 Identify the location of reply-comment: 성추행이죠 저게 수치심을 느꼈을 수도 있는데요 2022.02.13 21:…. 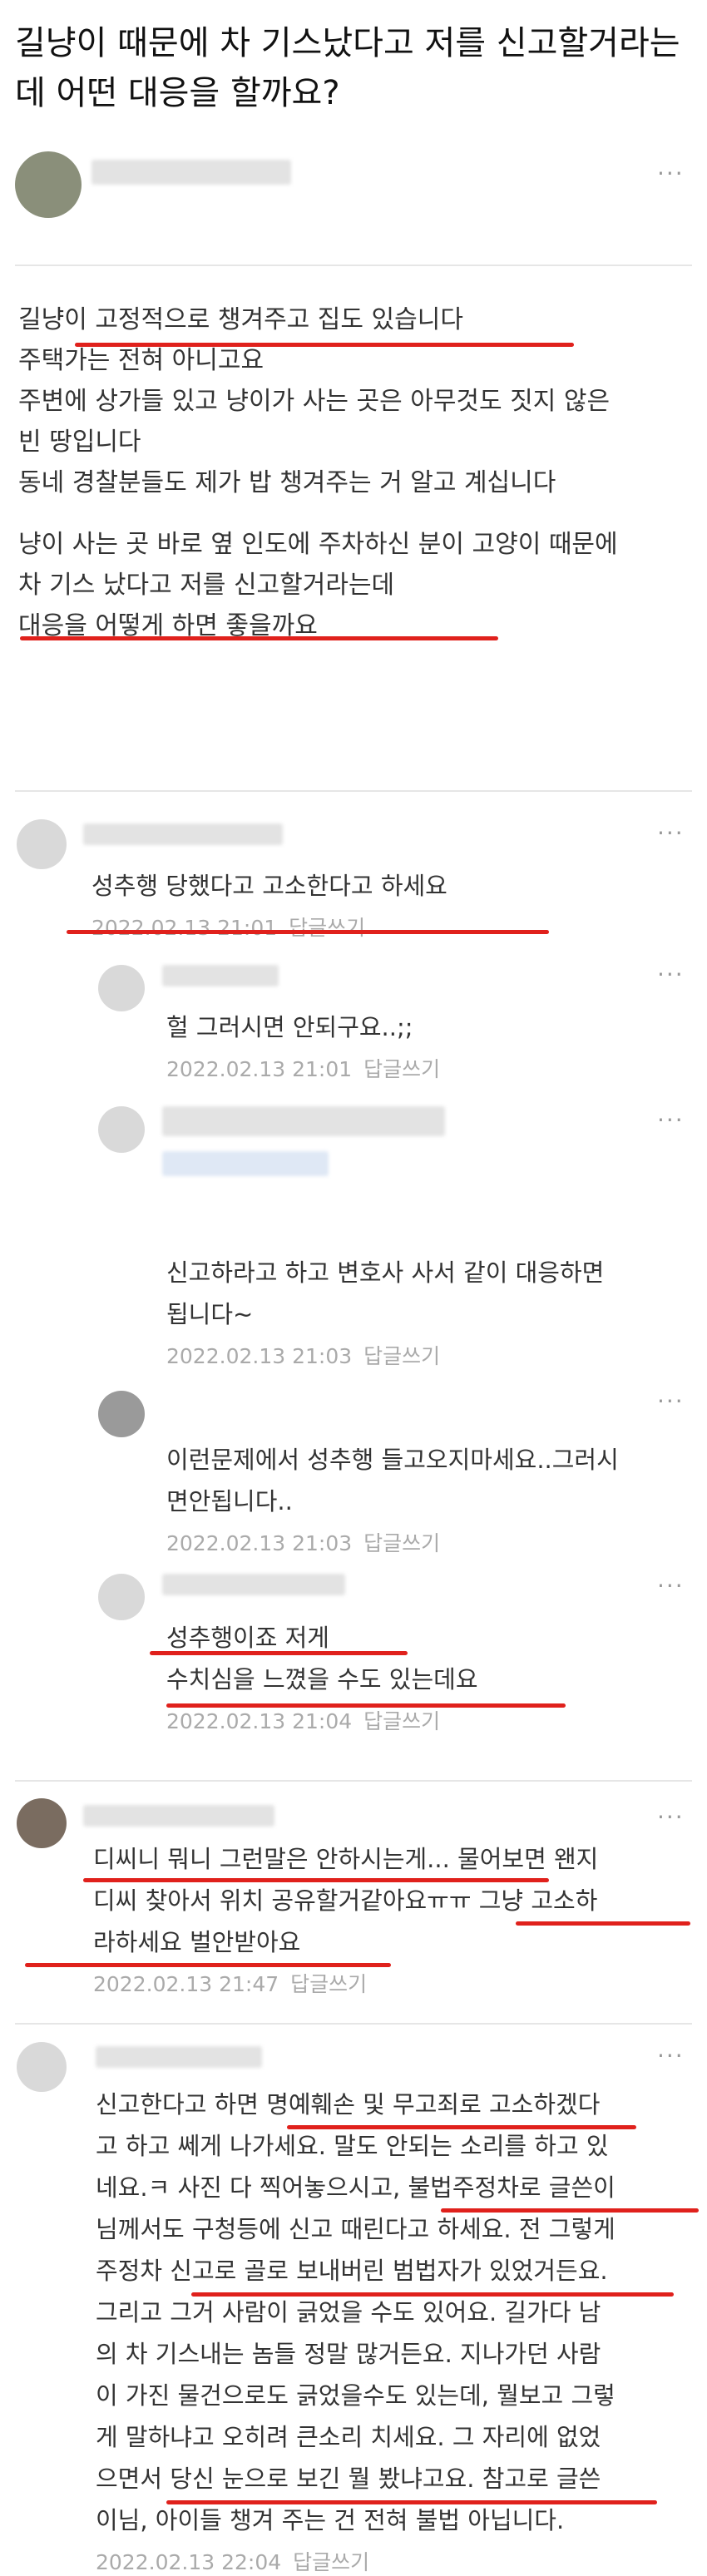
(322, 1676).